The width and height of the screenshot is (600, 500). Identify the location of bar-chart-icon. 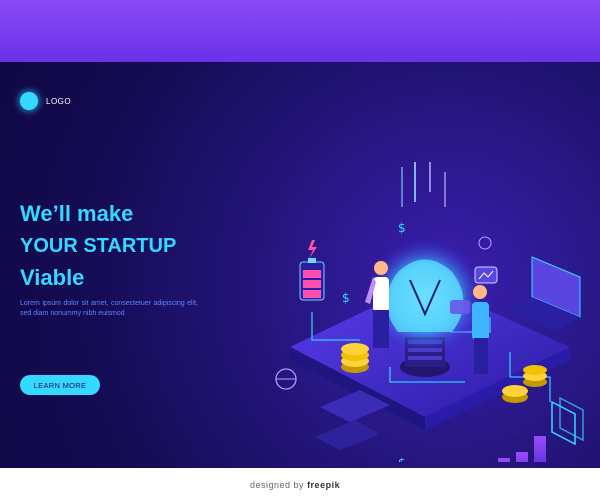
(522, 449).